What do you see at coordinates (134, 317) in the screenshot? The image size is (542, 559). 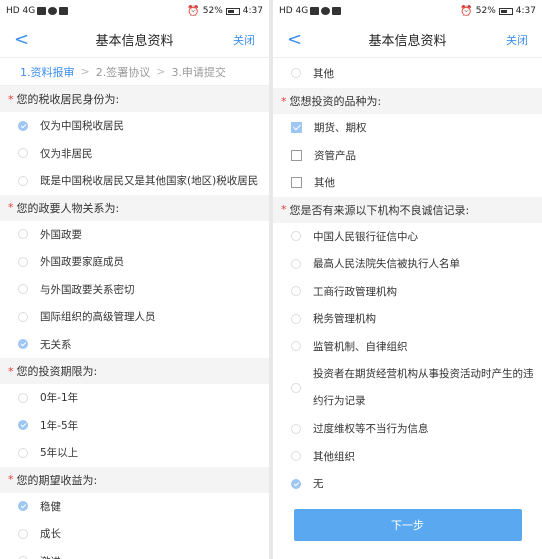 I see `option-intl-org-exec: 国际组织的高级管理人员` at bounding box center [134, 317].